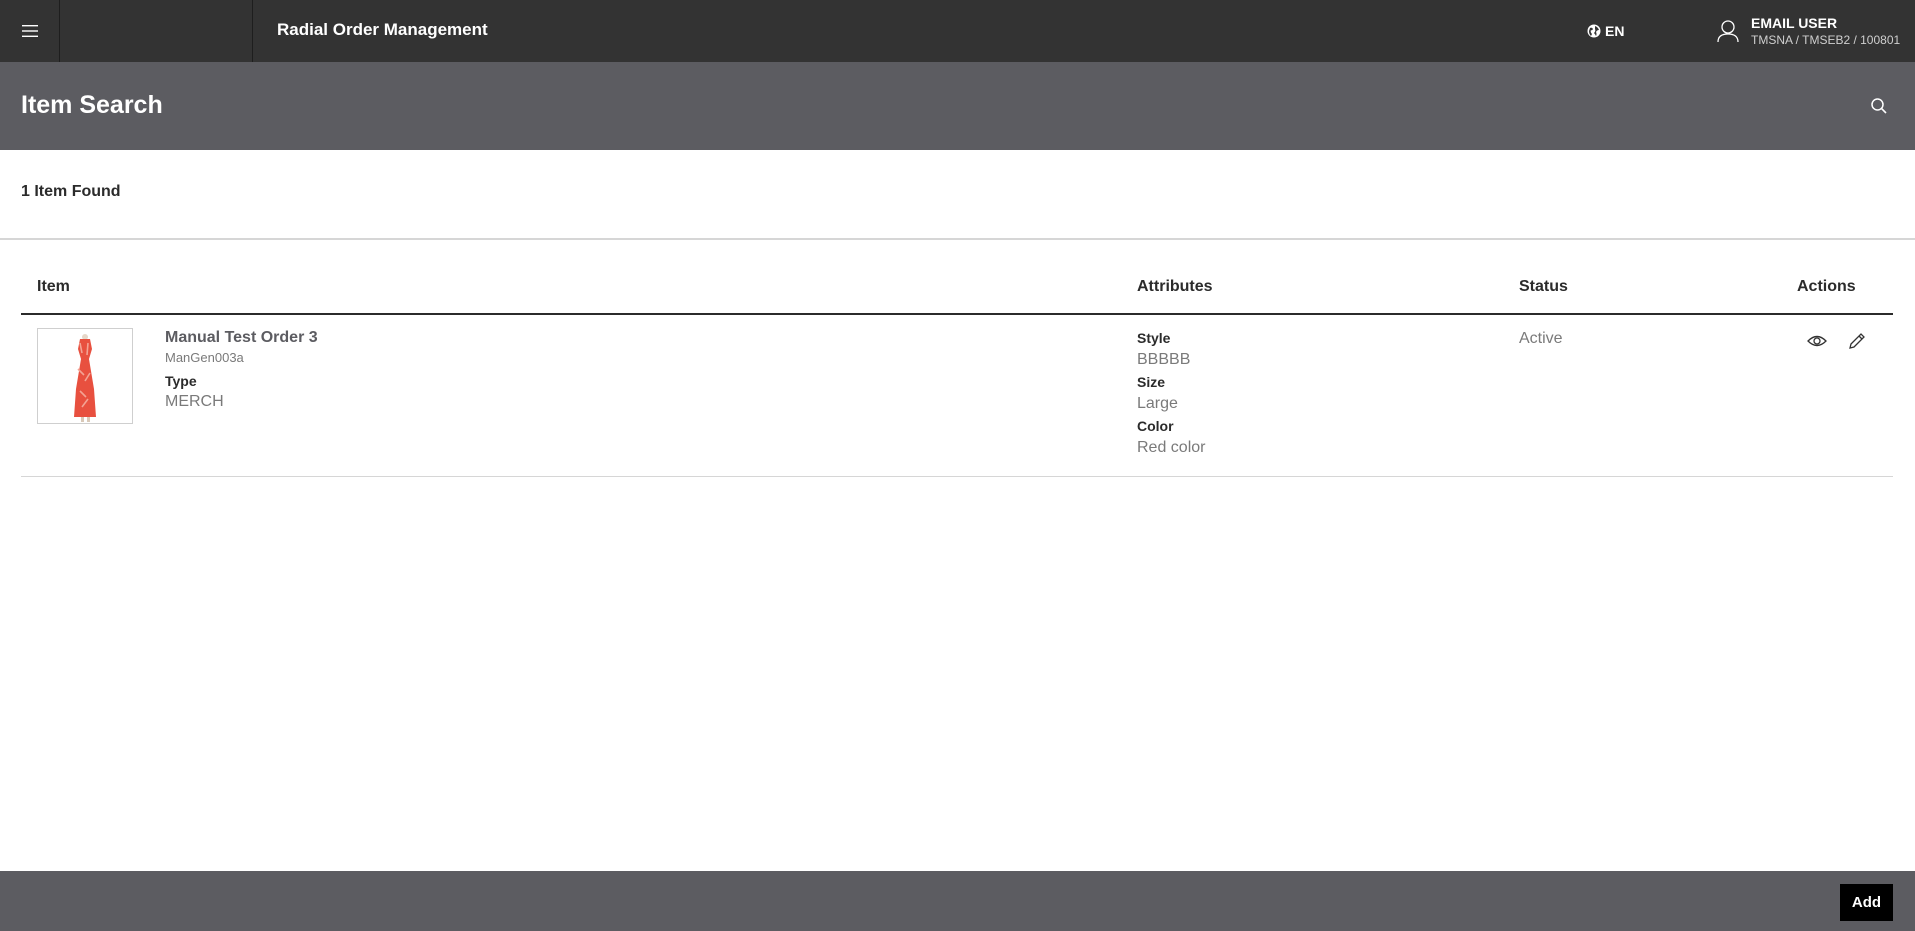 This screenshot has height=931, width=1915. I want to click on menu-button, so click(30, 31).